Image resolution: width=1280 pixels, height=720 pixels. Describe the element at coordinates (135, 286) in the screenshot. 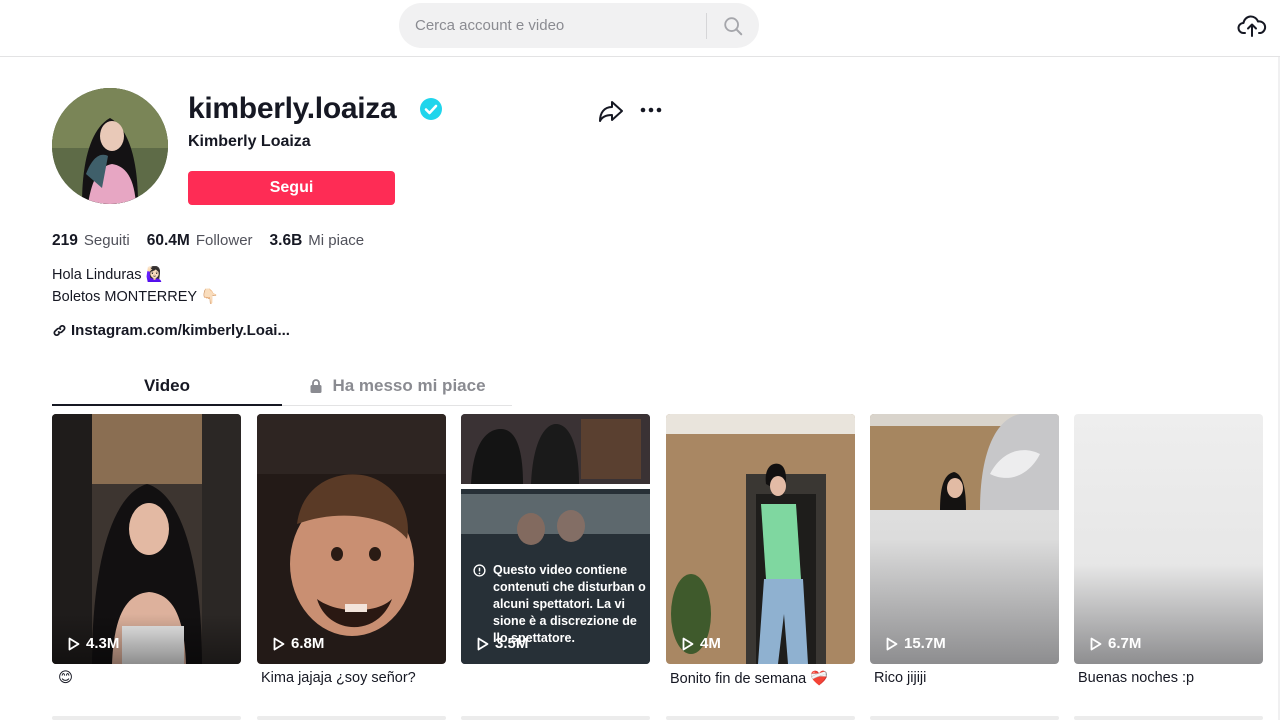

I see `bio: Hola Linduras 🙋🏻‍♀️ Boletos MONTERREY 👇🏻` at that location.